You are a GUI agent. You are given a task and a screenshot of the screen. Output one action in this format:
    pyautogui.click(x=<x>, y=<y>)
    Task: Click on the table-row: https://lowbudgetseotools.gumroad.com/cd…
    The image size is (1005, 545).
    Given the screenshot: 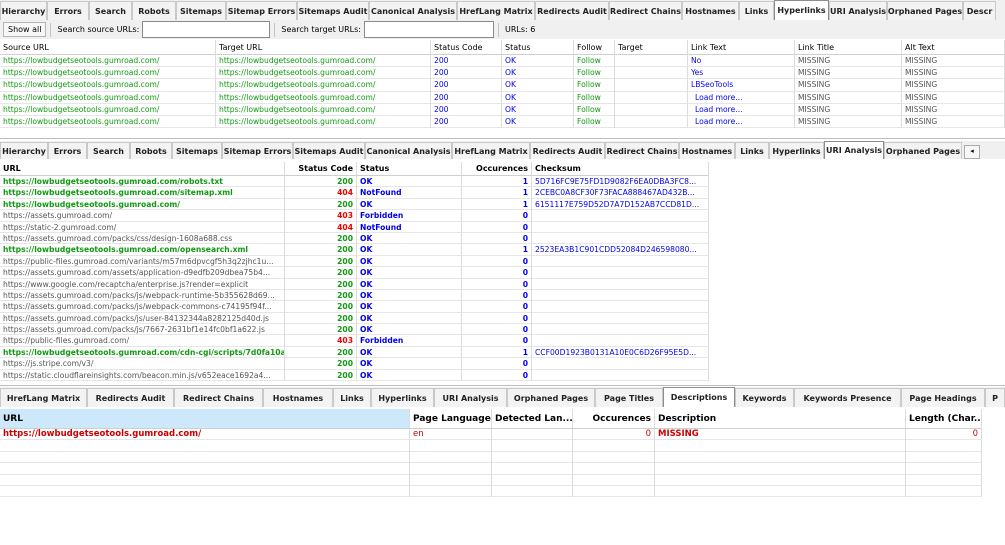 What is the action you would take?
    pyautogui.click(x=502, y=352)
    